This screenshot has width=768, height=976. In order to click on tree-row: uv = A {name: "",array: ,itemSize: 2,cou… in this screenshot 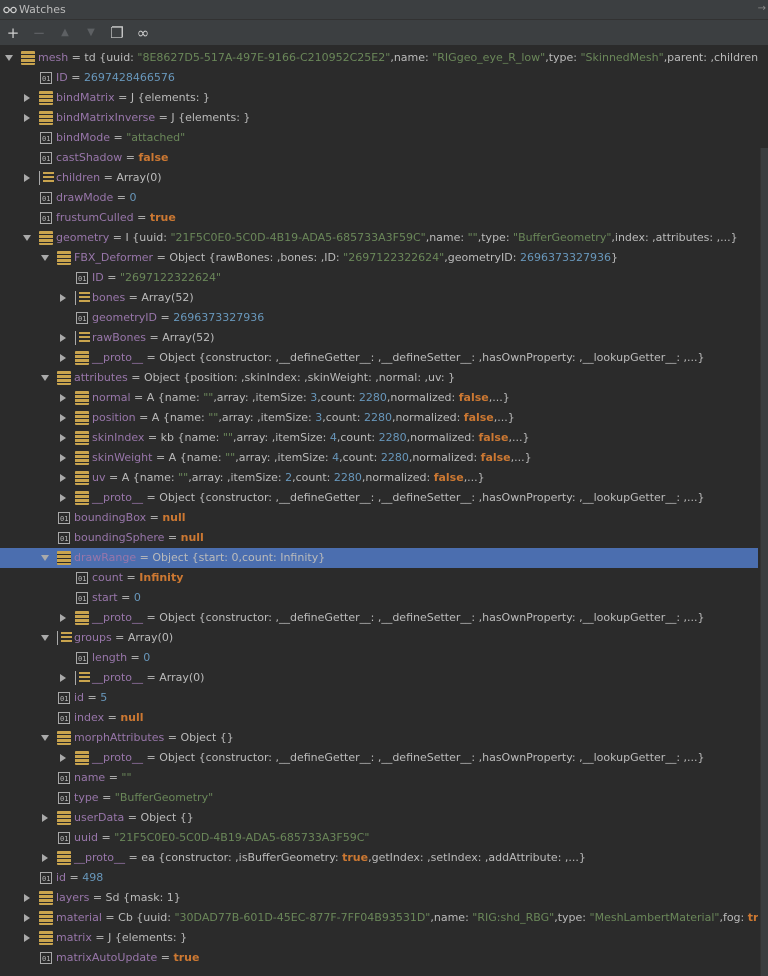, I will do `click(379, 478)`.